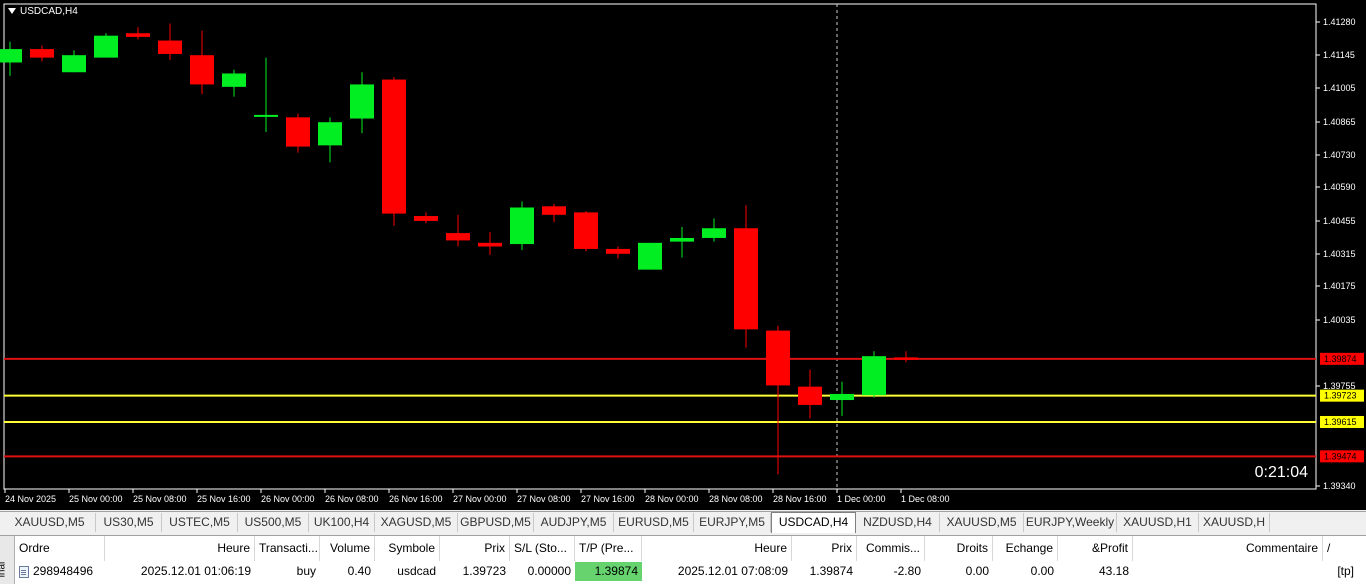  I want to click on cell-prix-close: 1.39874, so click(831, 571).